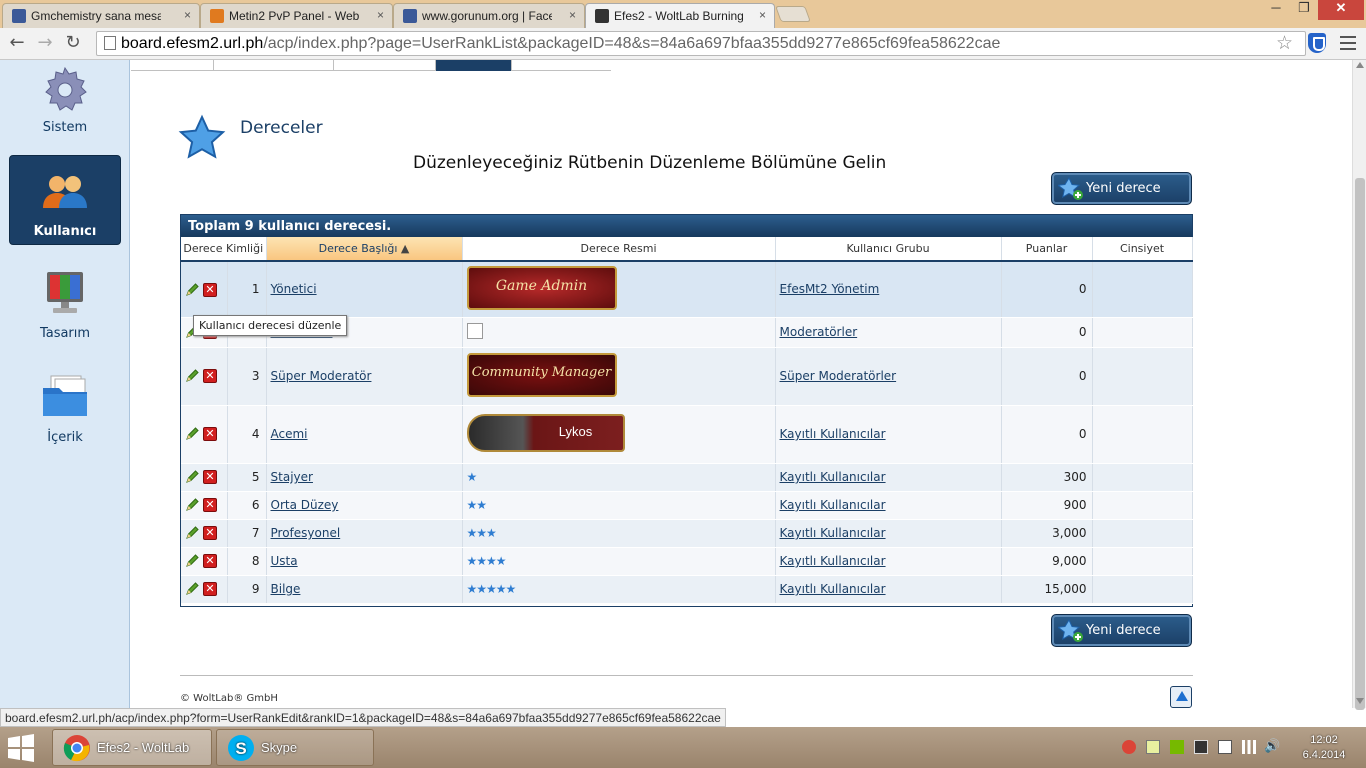  What do you see at coordinates (224, 249) in the screenshot?
I see `col-header-id: Derece Kimliği` at bounding box center [224, 249].